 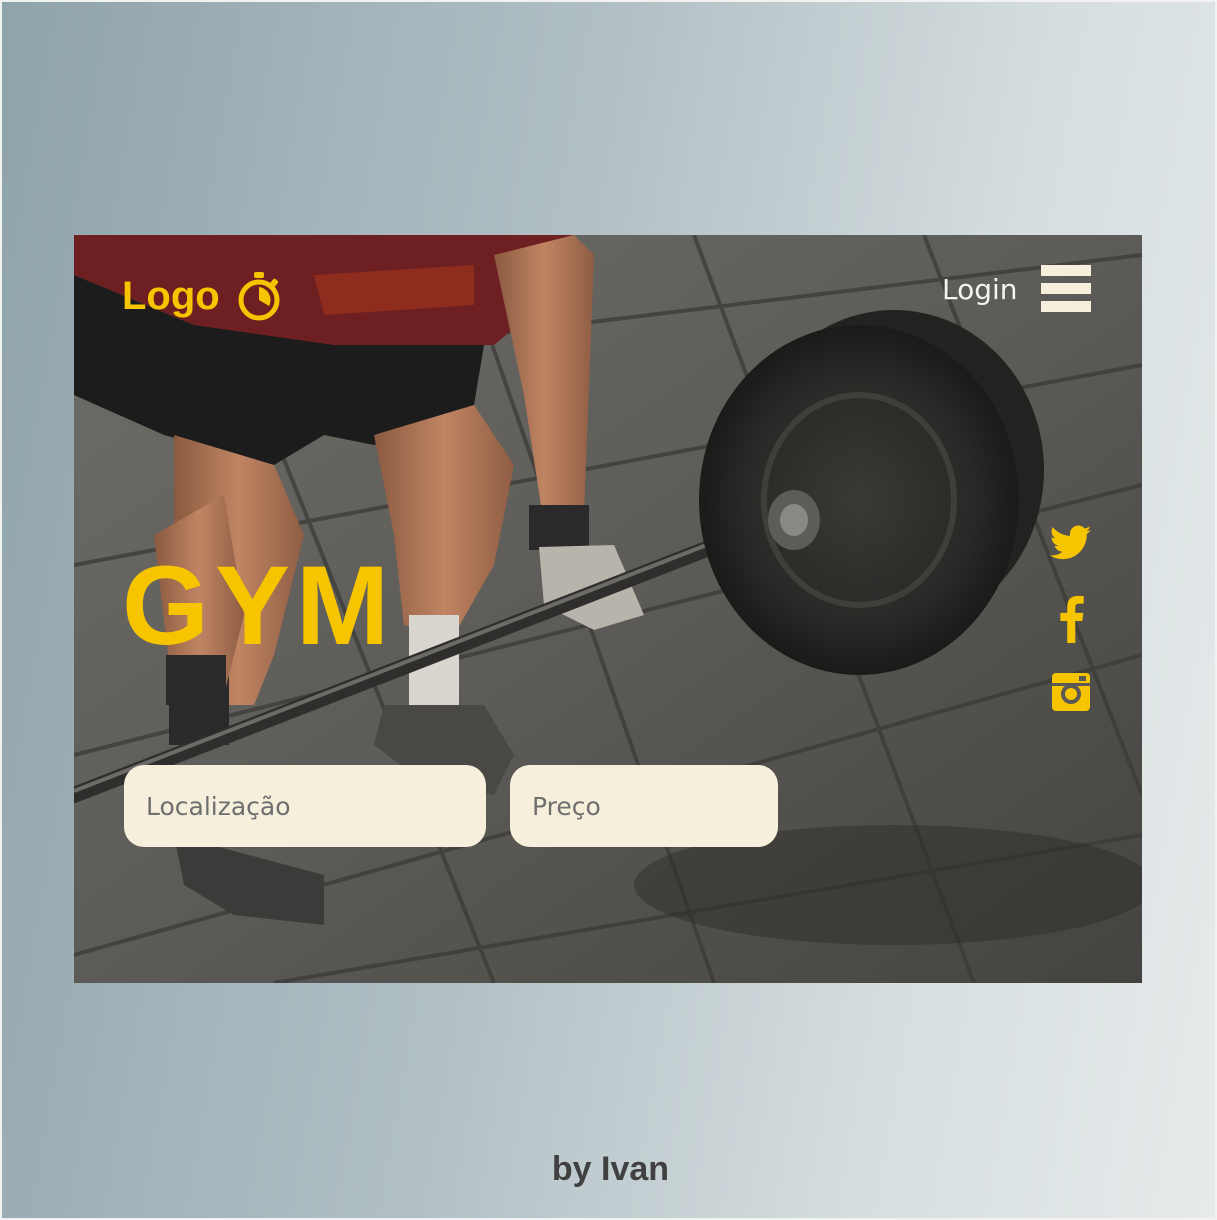 I want to click on twitter-icon, so click(x=1070, y=545).